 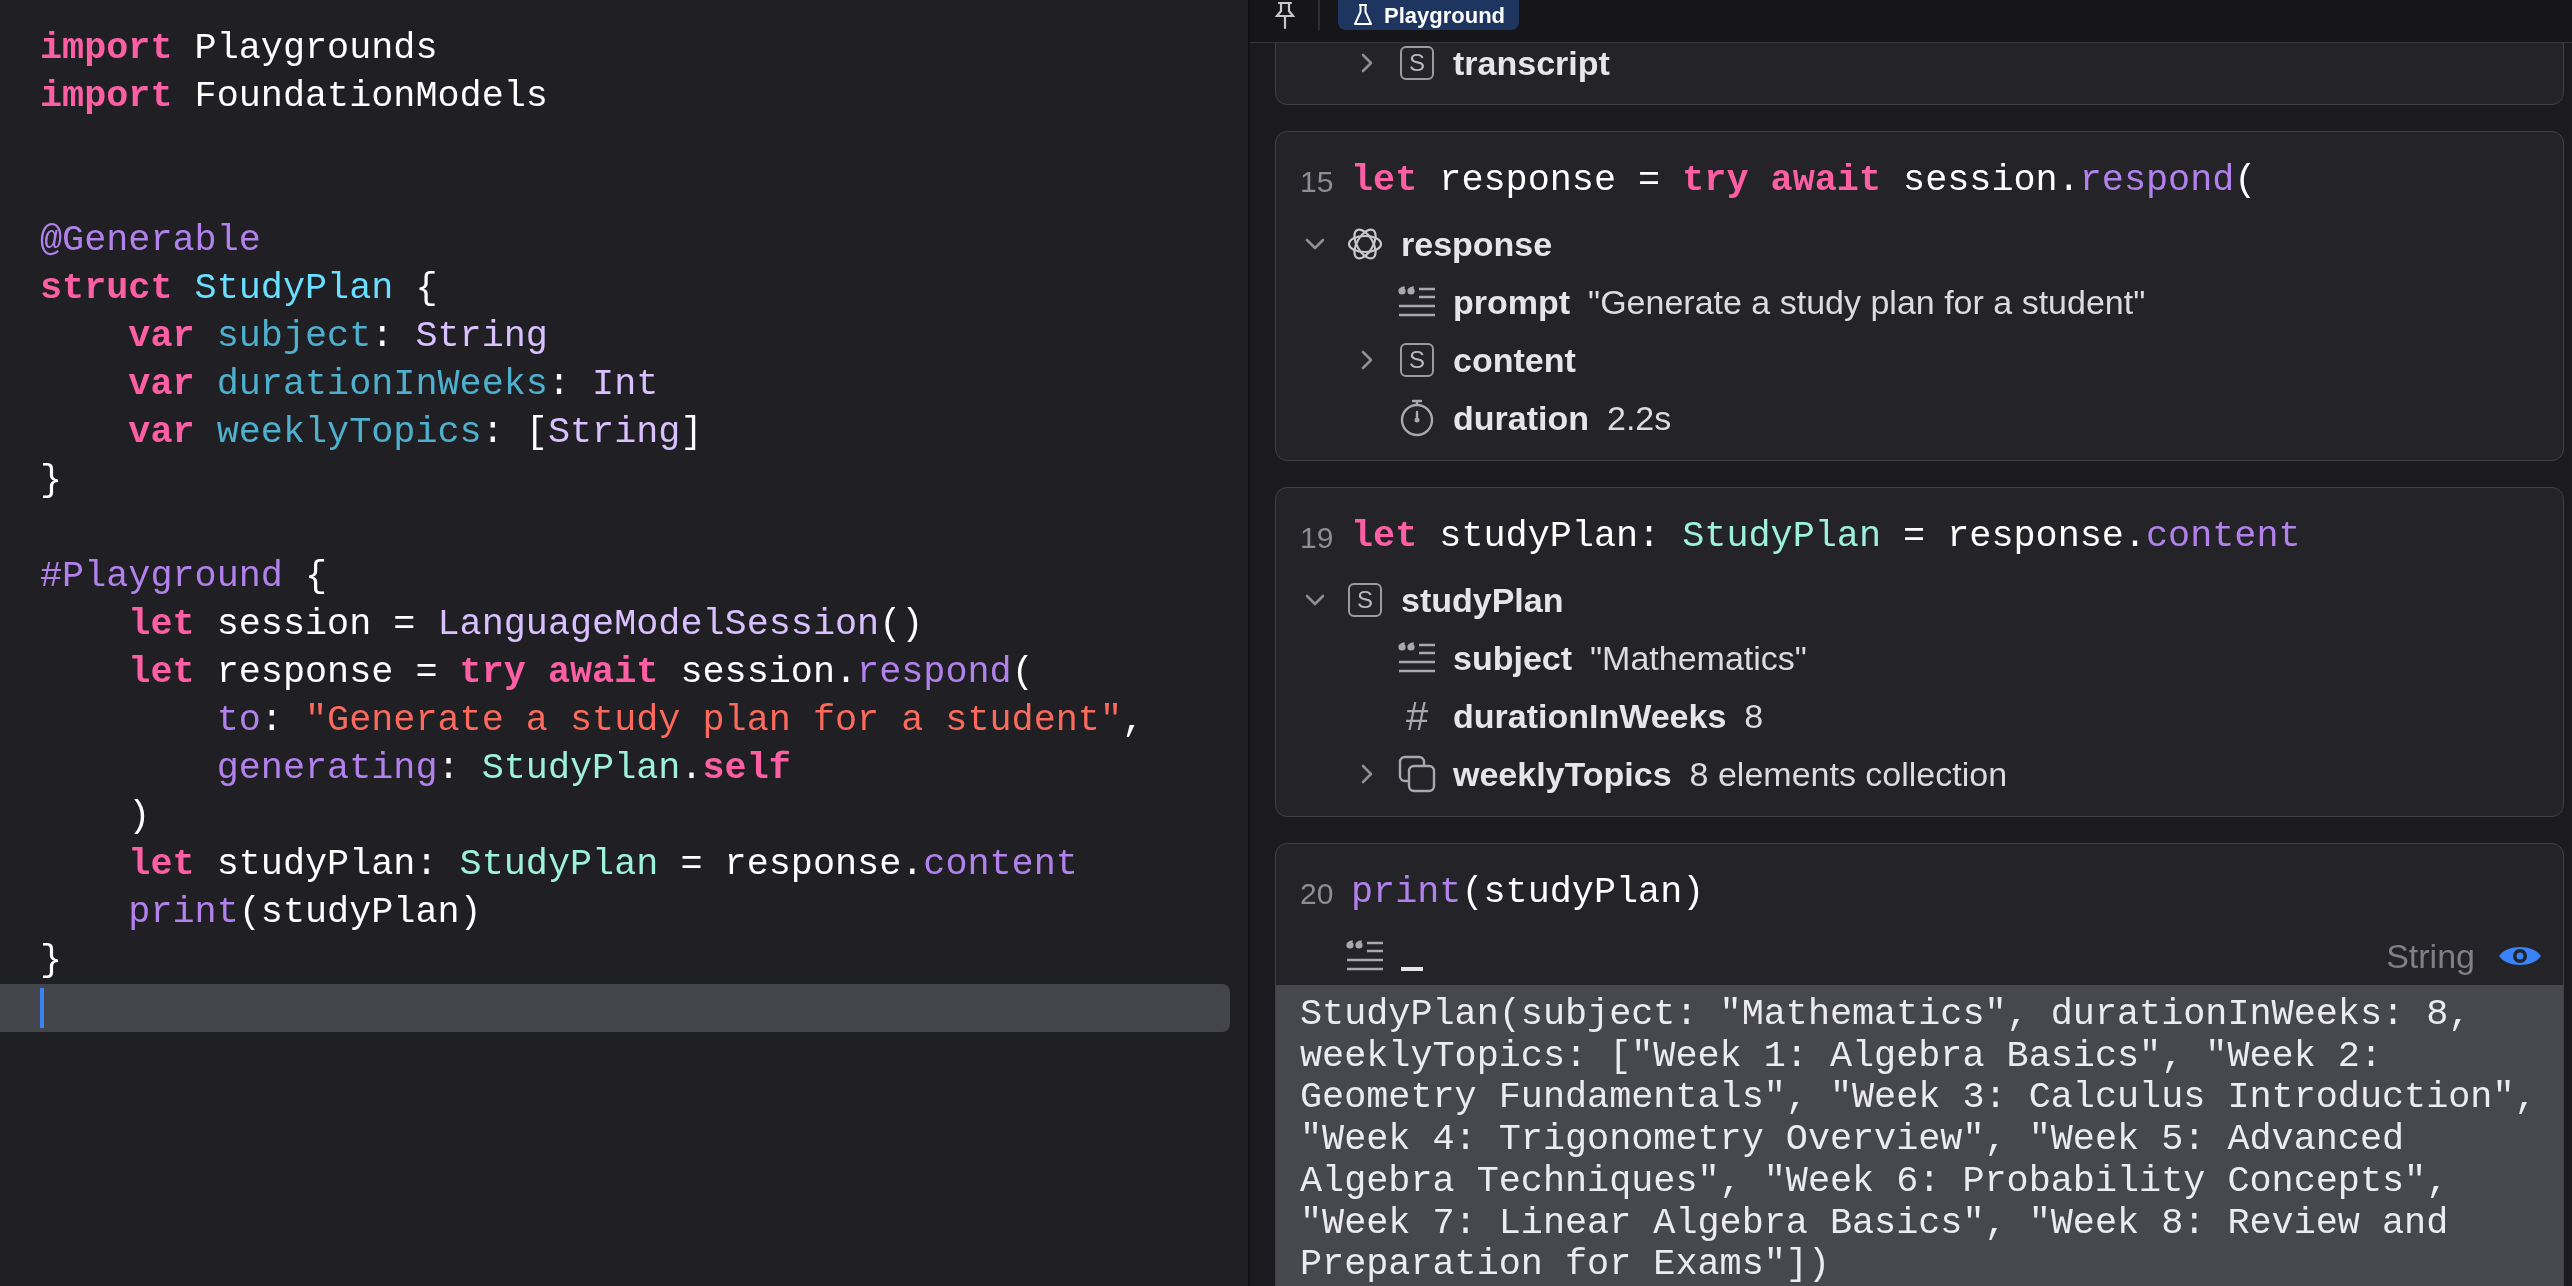 I want to click on code-line: #Playground {, so click(x=184, y=576).